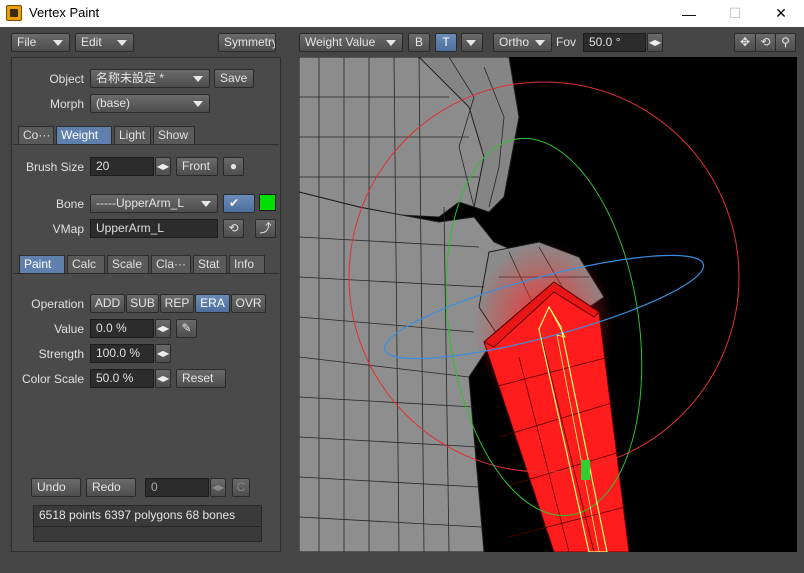 This screenshot has width=804, height=573. What do you see at coordinates (122, 166) in the screenshot?
I see `brush-size-input: 20` at bounding box center [122, 166].